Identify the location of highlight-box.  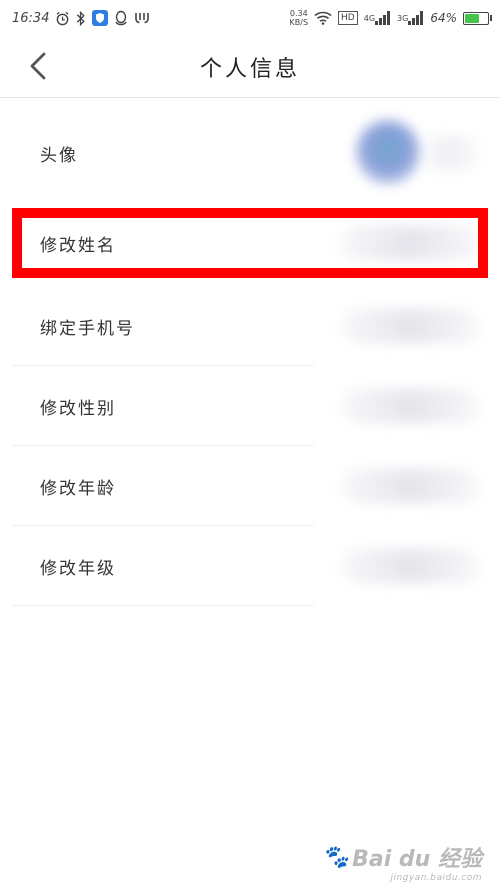
(250, 243).